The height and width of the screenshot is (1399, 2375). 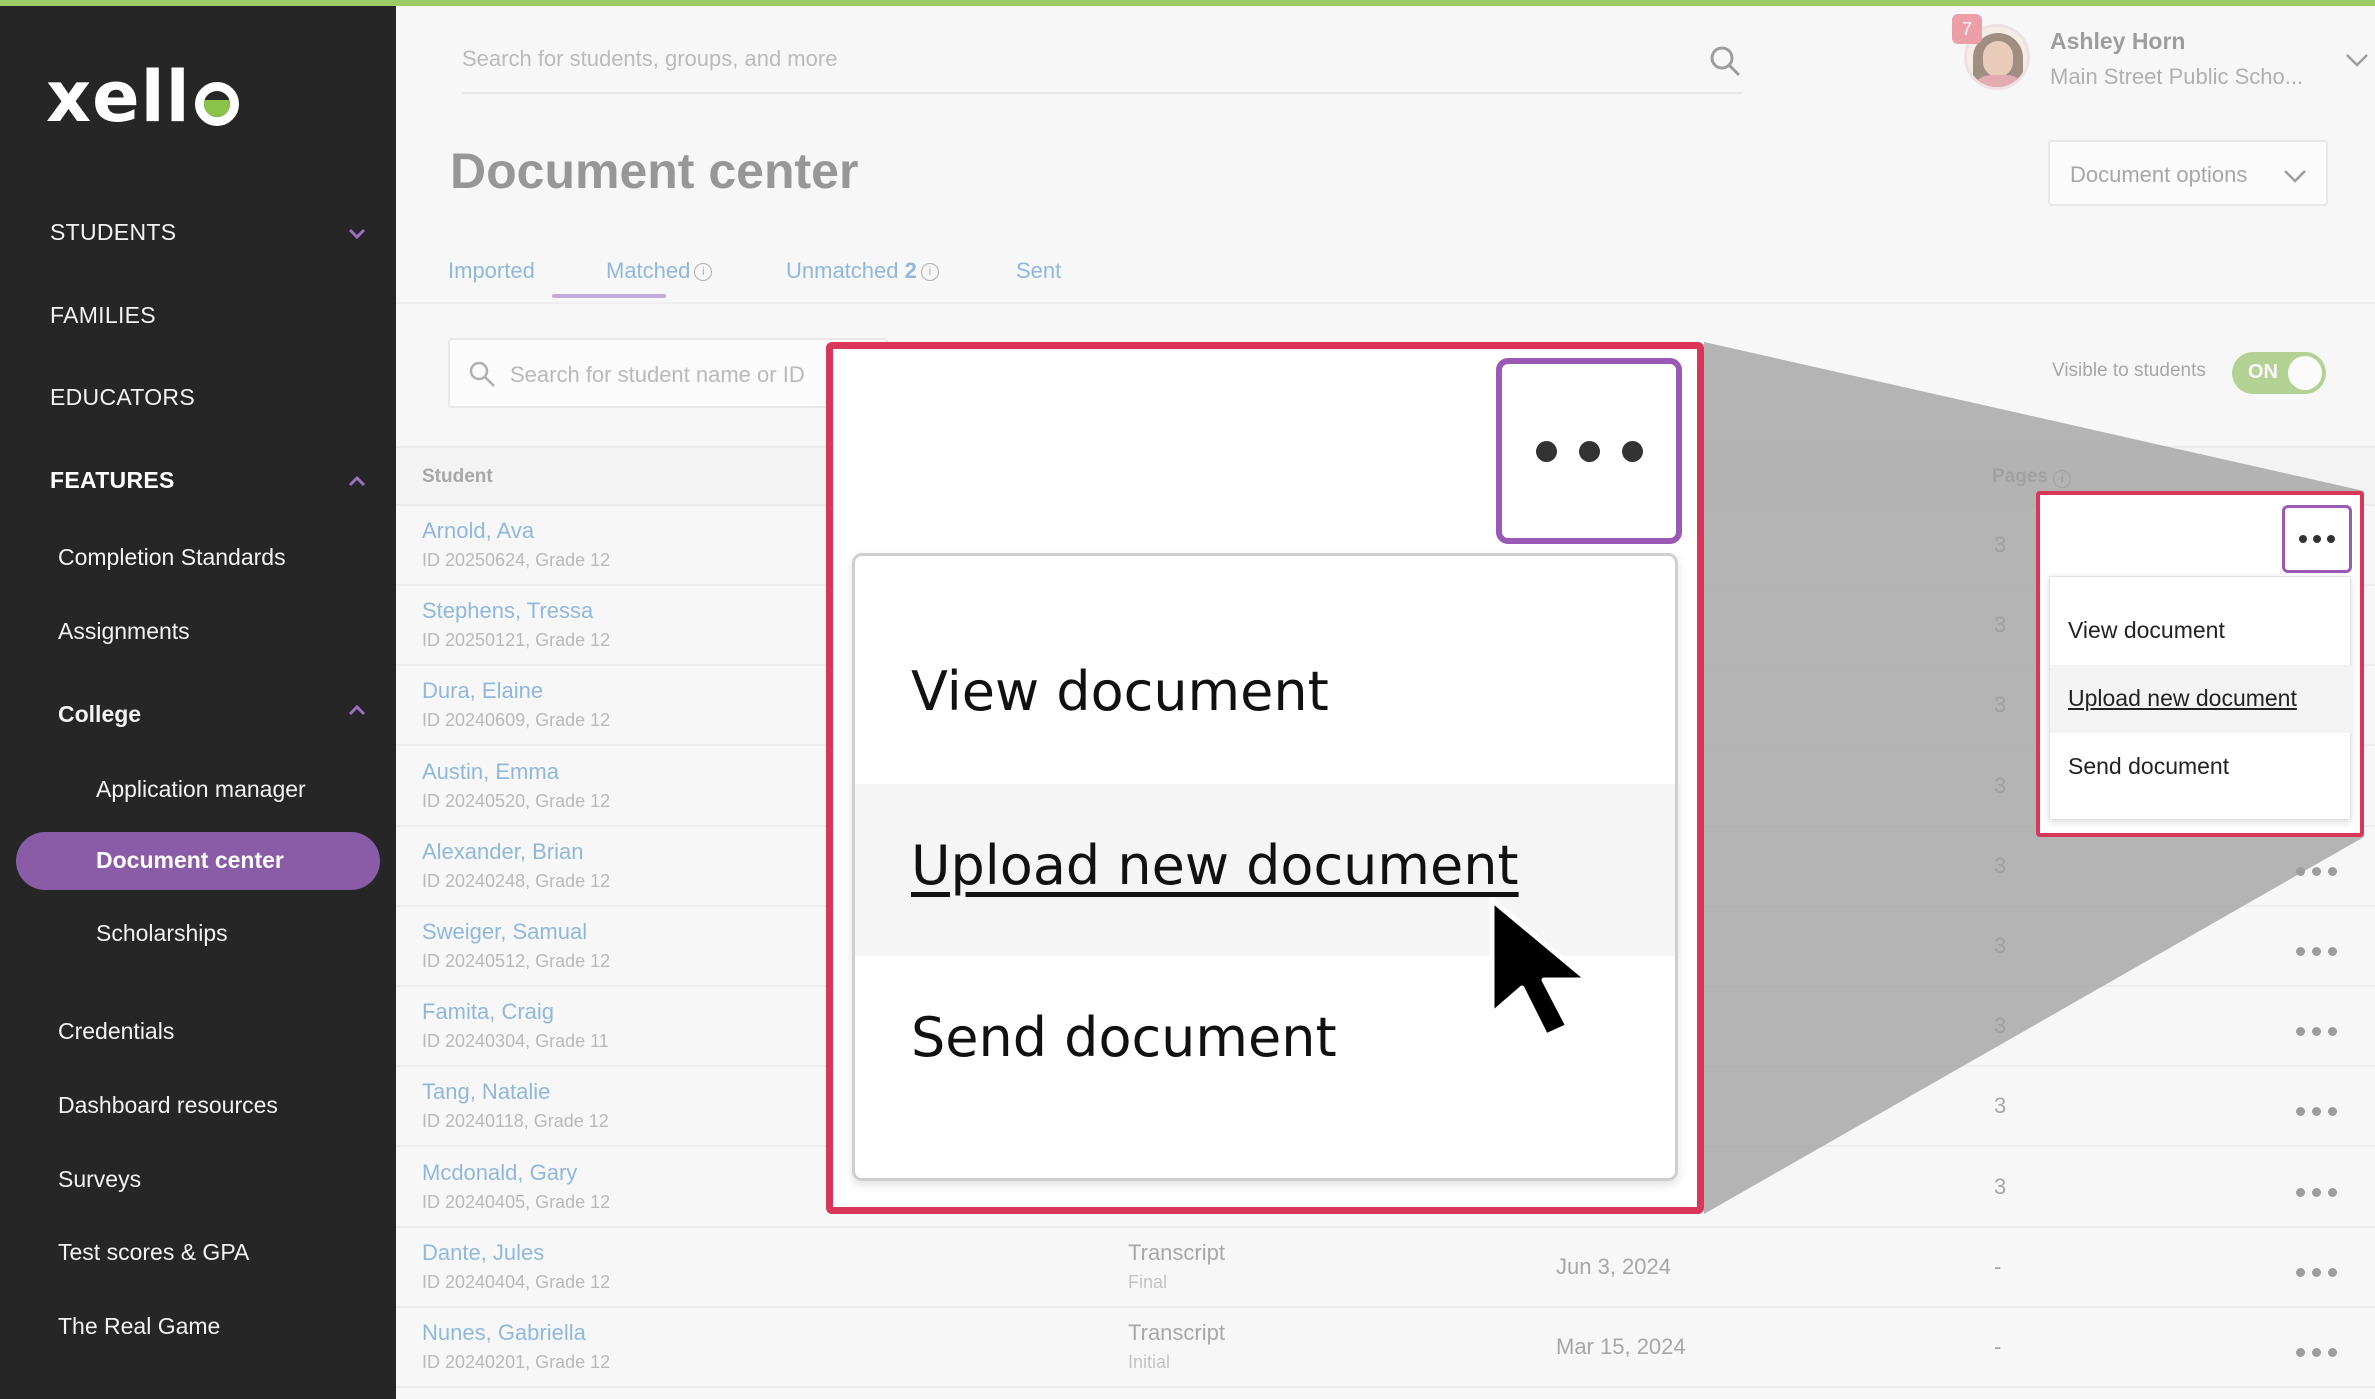 What do you see at coordinates (122, 397) in the screenshot?
I see `sidebar-item-educators: EDUCATORS` at bounding box center [122, 397].